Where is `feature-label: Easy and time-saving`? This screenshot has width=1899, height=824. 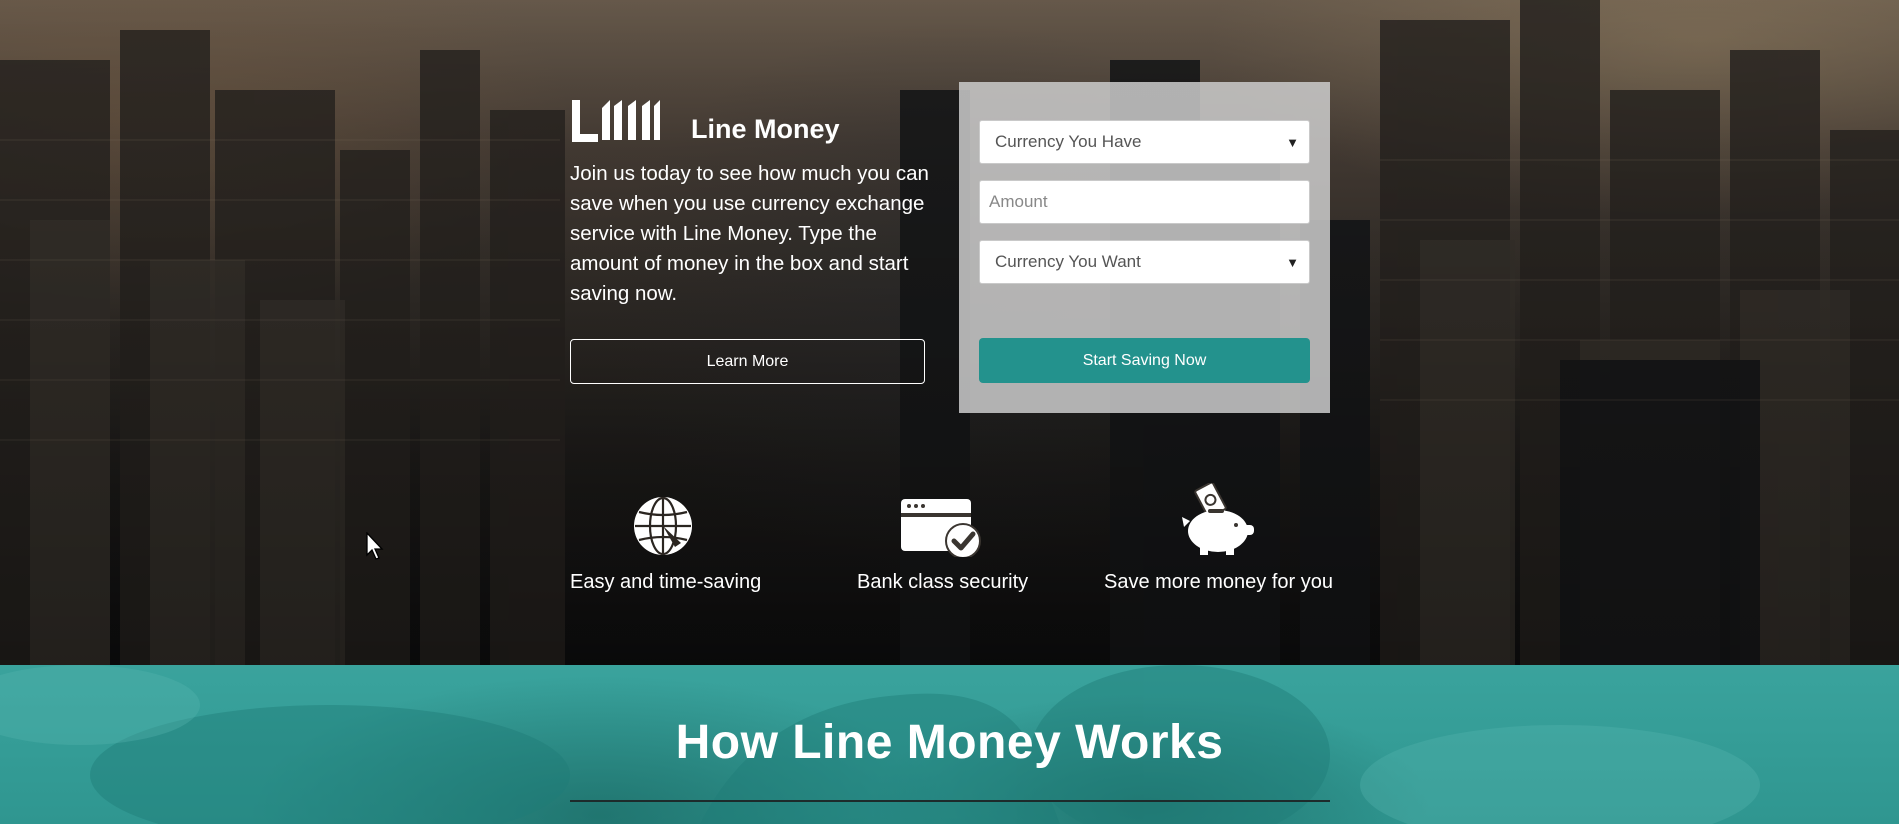 feature-label: Easy and time-saving is located at coordinates (666, 582).